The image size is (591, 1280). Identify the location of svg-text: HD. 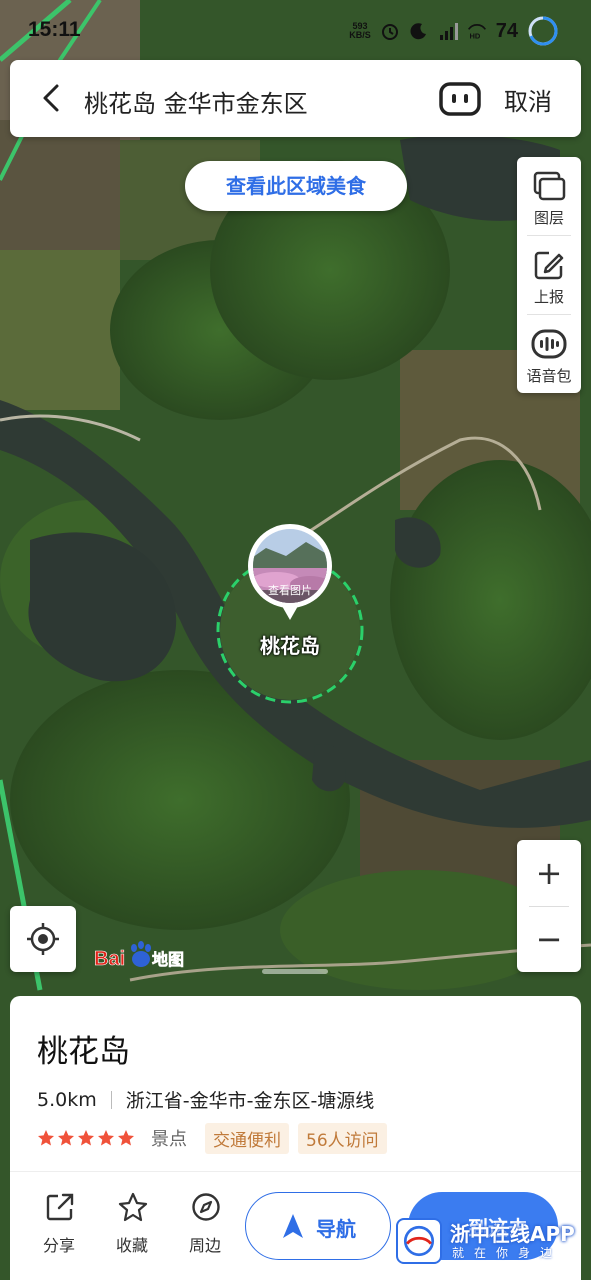
(474, 36).